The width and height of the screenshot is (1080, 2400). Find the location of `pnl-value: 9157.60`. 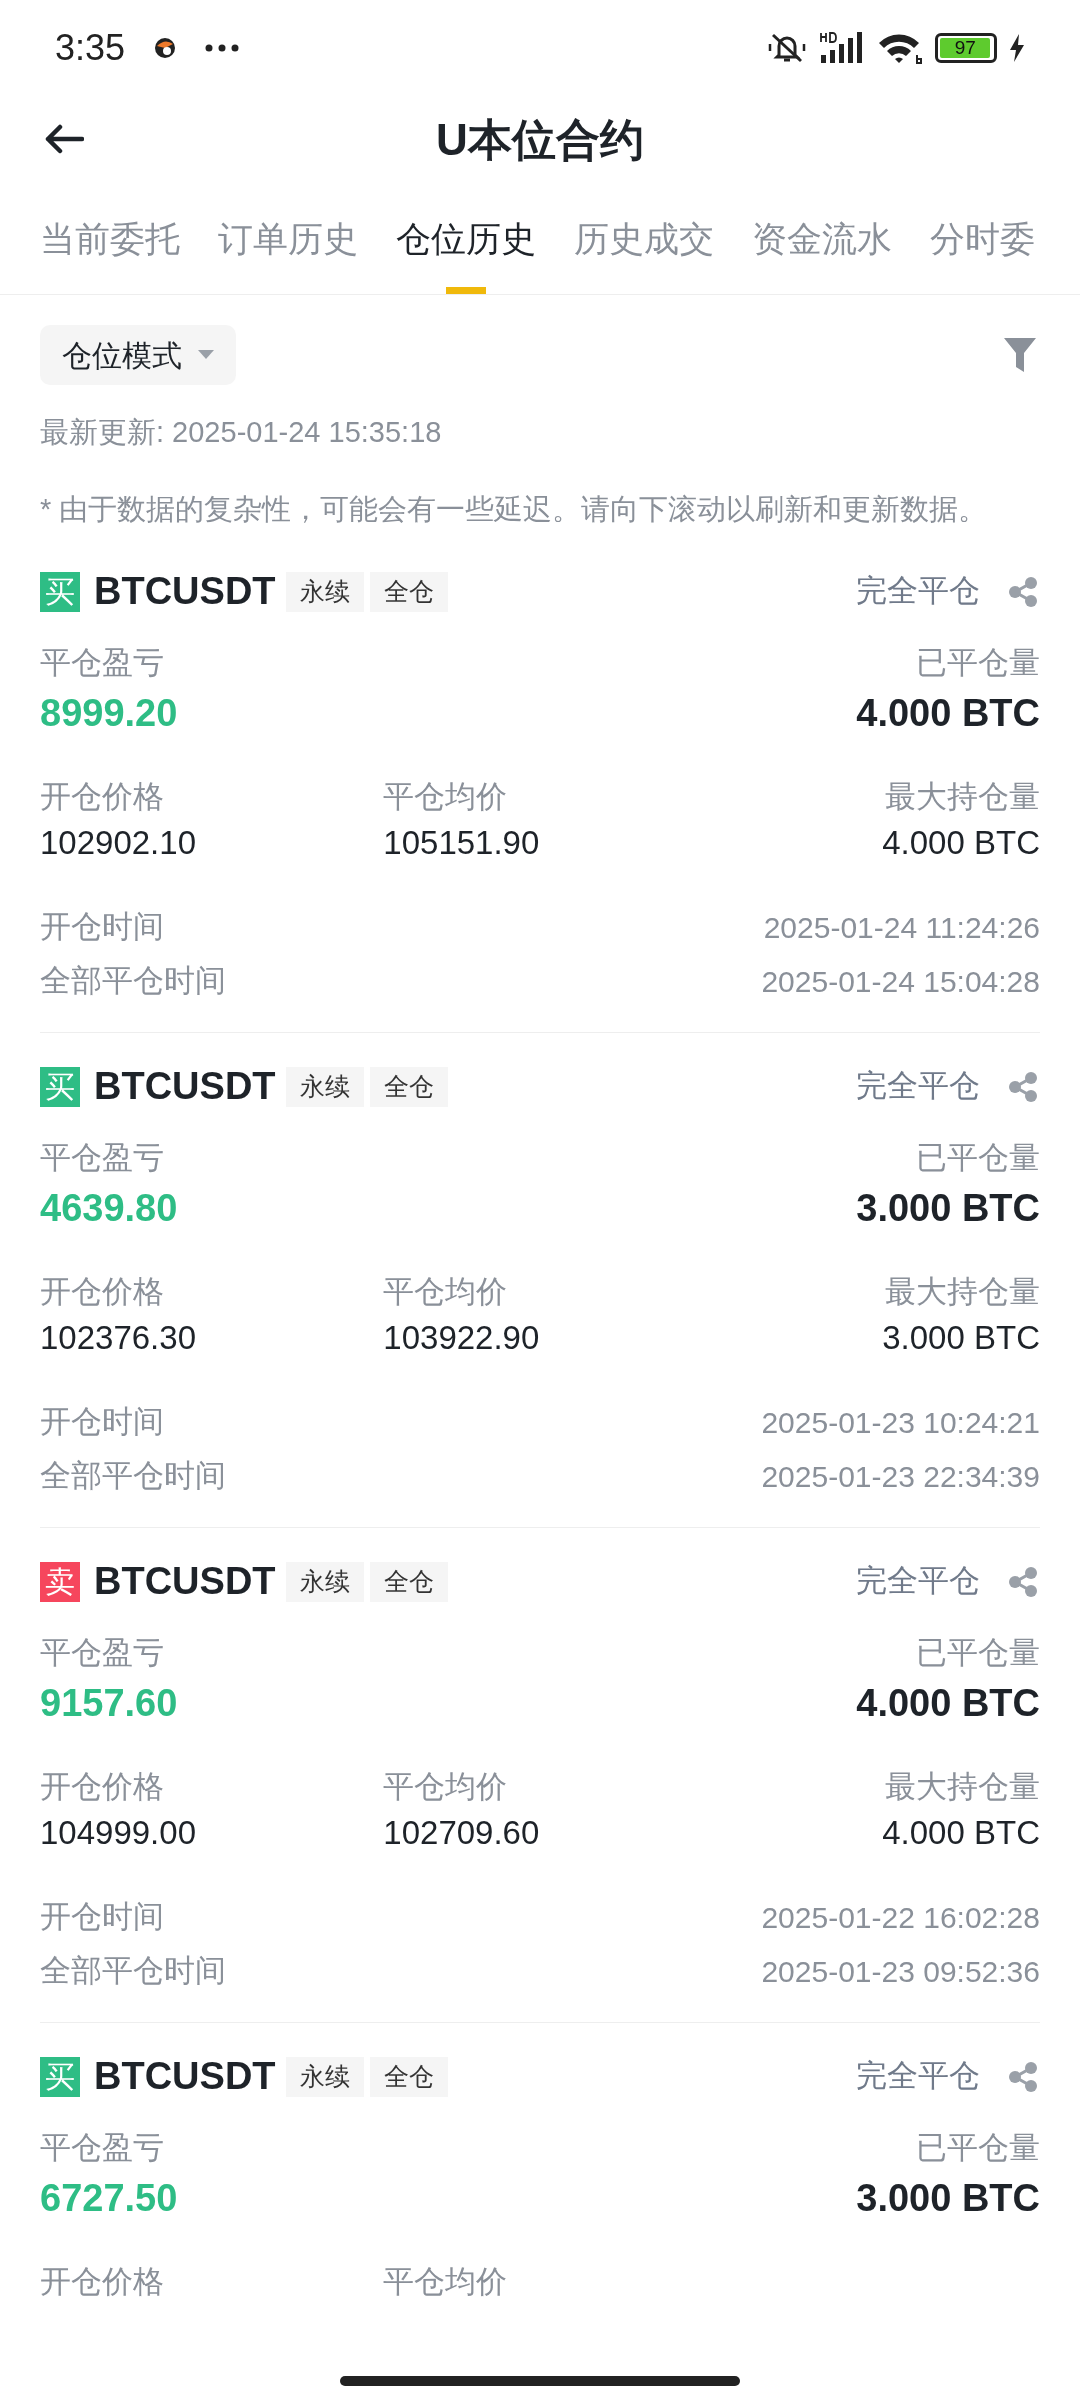

pnl-value: 9157.60 is located at coordinates (109, 1703).